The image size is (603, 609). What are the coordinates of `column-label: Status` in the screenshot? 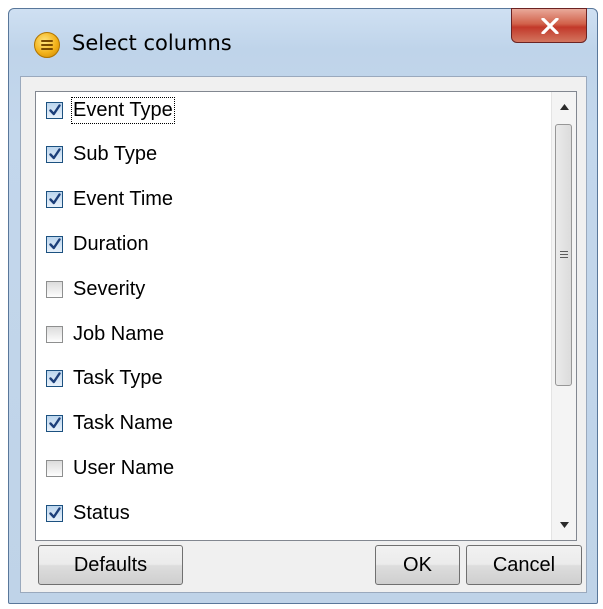 It's located at (101, 512).